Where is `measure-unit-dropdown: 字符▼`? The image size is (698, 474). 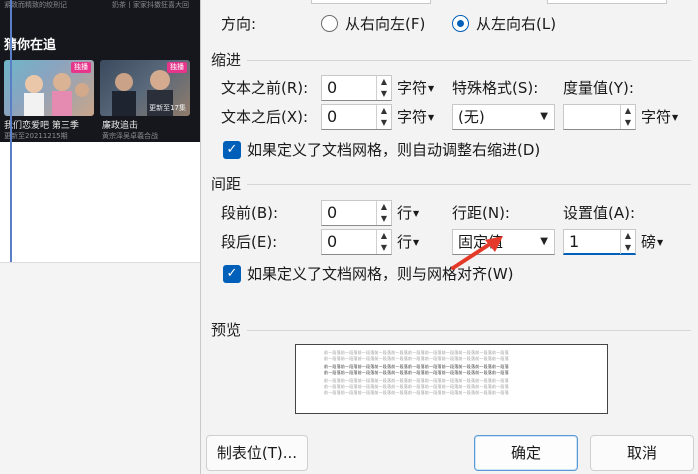
measure-unit-dropdown: 字符▼ is located at coordinates (659, 117).